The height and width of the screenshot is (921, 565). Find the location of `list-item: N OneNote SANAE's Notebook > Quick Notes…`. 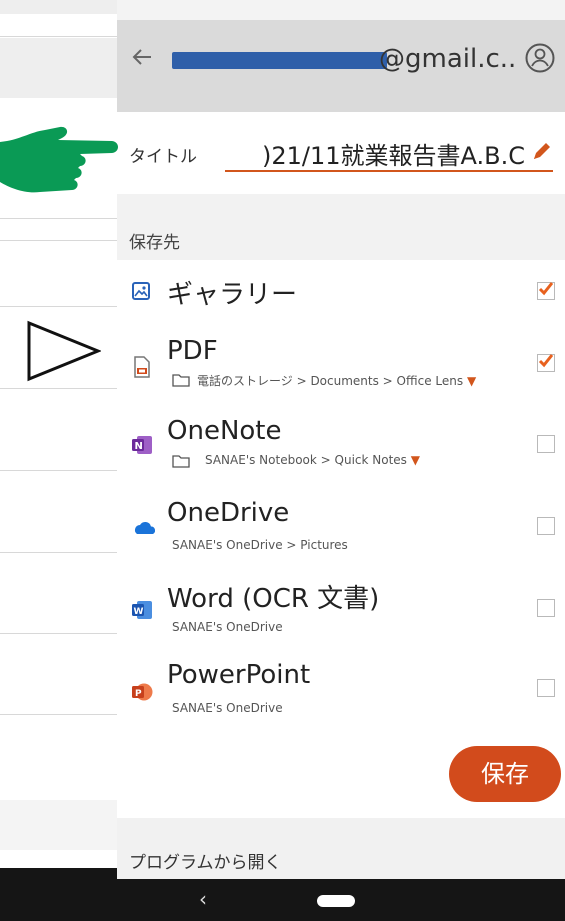

list-item: N OneNote SANAE's Notebook > Quick Notes… is located at coordinates (341, 443).